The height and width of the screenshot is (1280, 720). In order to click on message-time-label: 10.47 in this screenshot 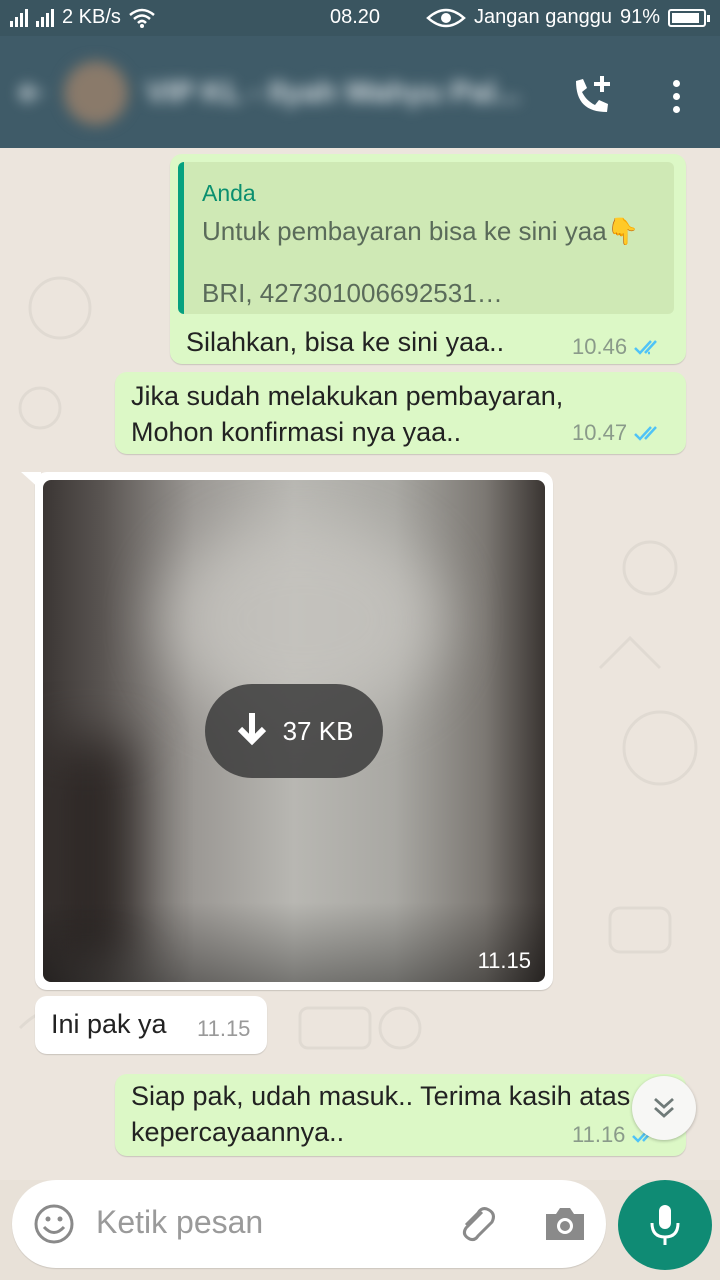, I will do `click(600, 432)`.